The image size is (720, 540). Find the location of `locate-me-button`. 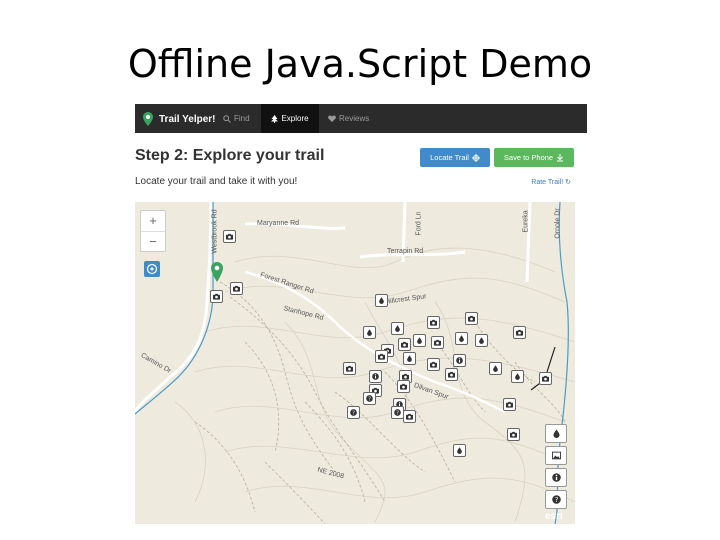

locate-me-button is located at coordinates (152, 269).